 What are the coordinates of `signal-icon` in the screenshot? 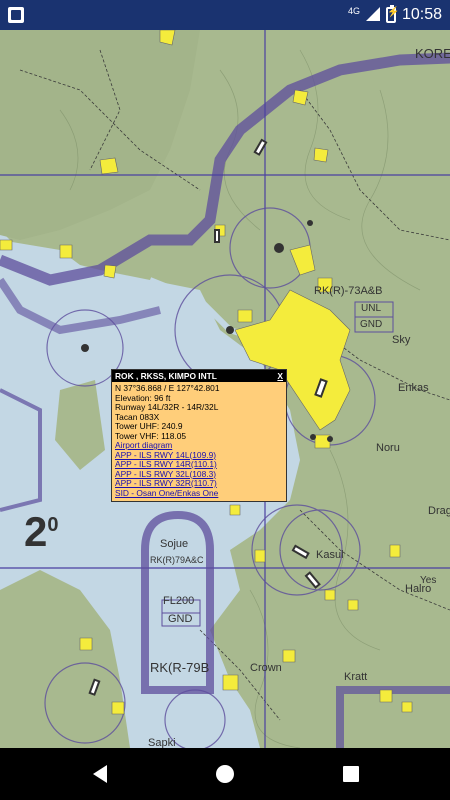 It's located at (372, 15).